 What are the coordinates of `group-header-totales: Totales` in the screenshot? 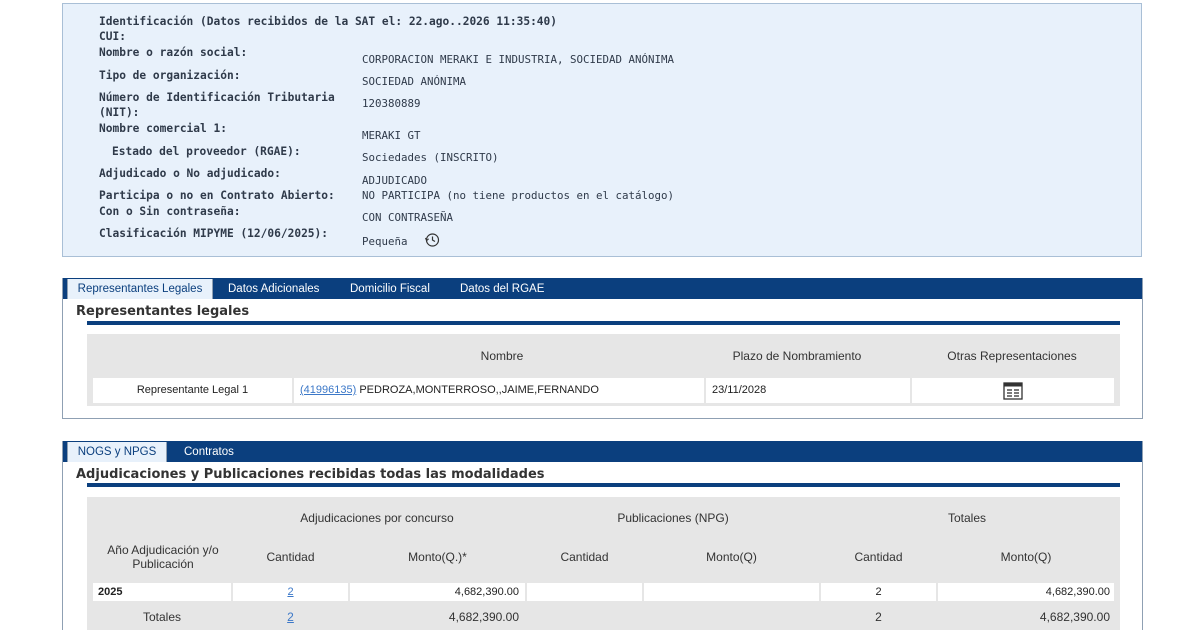 It's located at (967, 518).